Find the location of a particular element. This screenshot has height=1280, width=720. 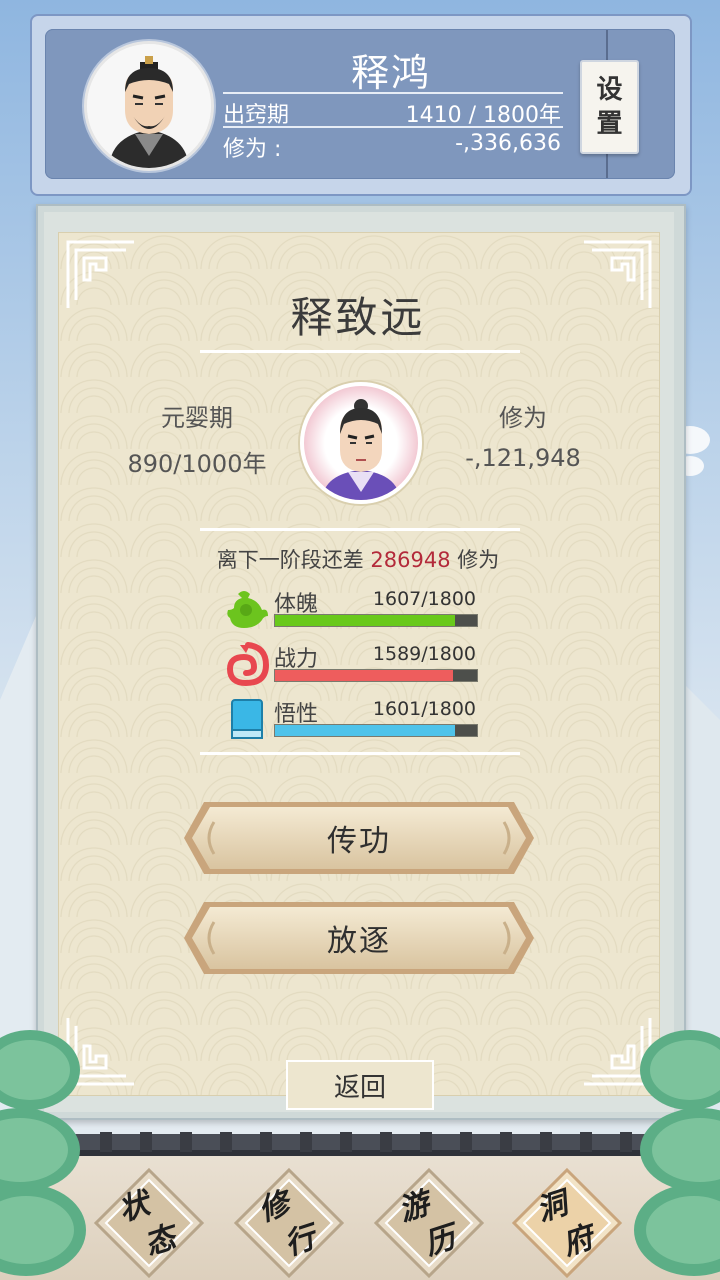

settings-label-2: 置 is located at coordinates (609, 124).